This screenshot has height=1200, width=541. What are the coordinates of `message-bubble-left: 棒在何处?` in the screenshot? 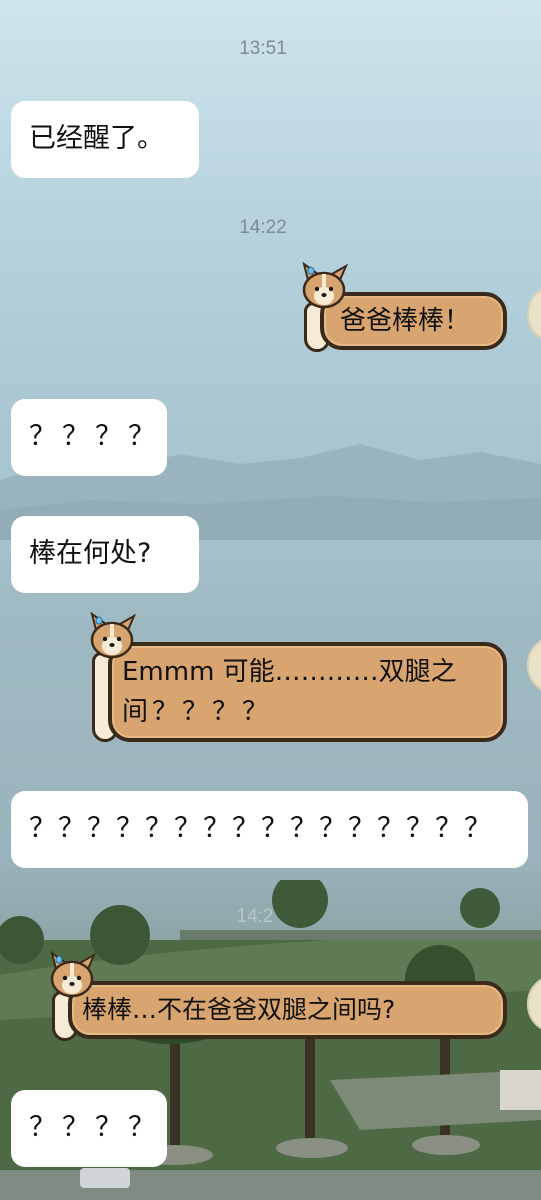 It's located at (105, 554).